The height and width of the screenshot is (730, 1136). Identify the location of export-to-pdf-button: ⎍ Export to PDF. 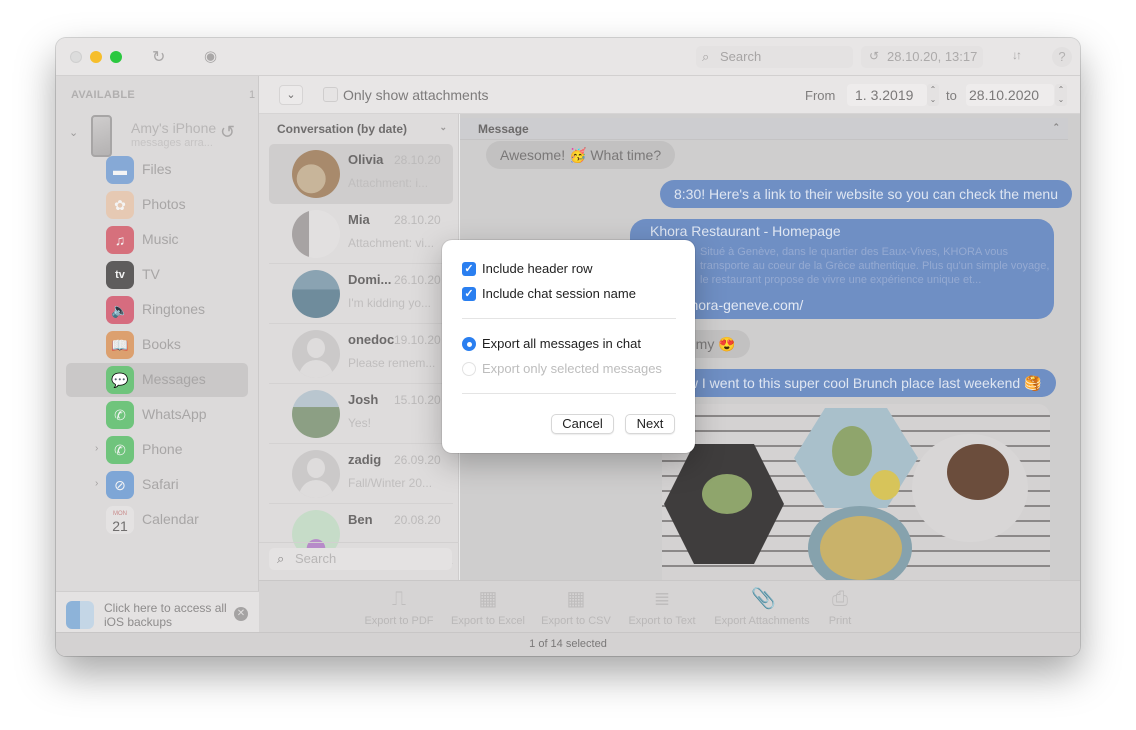
(399, 607).